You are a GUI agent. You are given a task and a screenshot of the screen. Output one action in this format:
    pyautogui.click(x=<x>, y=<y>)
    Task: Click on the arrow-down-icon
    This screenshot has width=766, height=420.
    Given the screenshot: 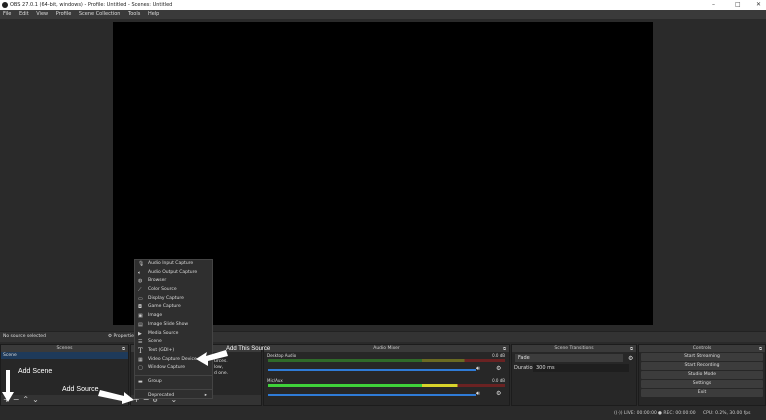 What is the action you would take?
    pyautogui.click(x=8, y=386)
    